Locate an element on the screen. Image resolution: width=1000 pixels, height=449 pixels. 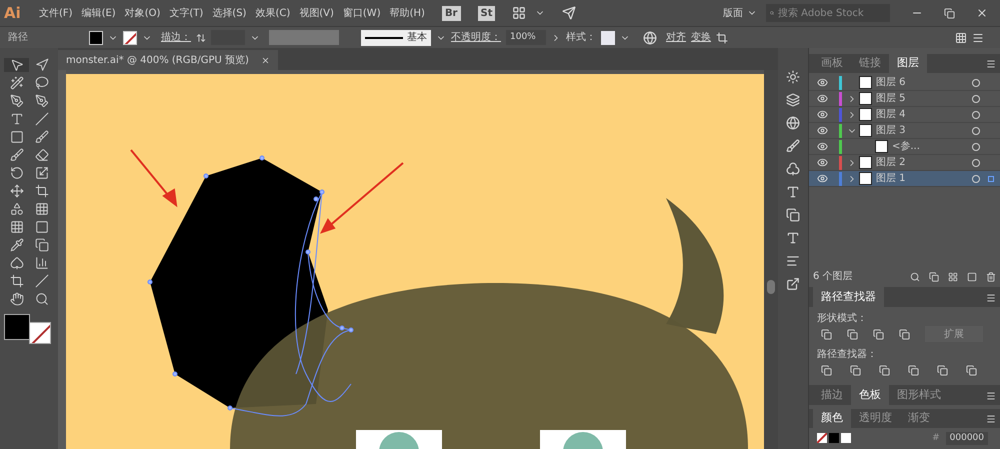
stroke-color-box is located at coordinates (40, 333).